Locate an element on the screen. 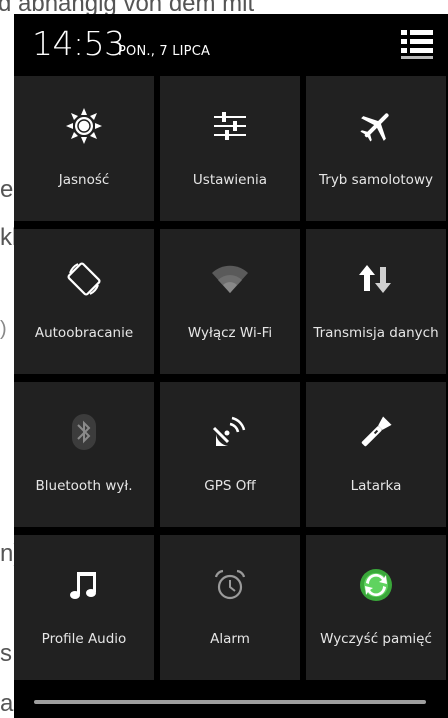 The image size is (448, 718). flashlight-icon is located at coordinates (376, 432).